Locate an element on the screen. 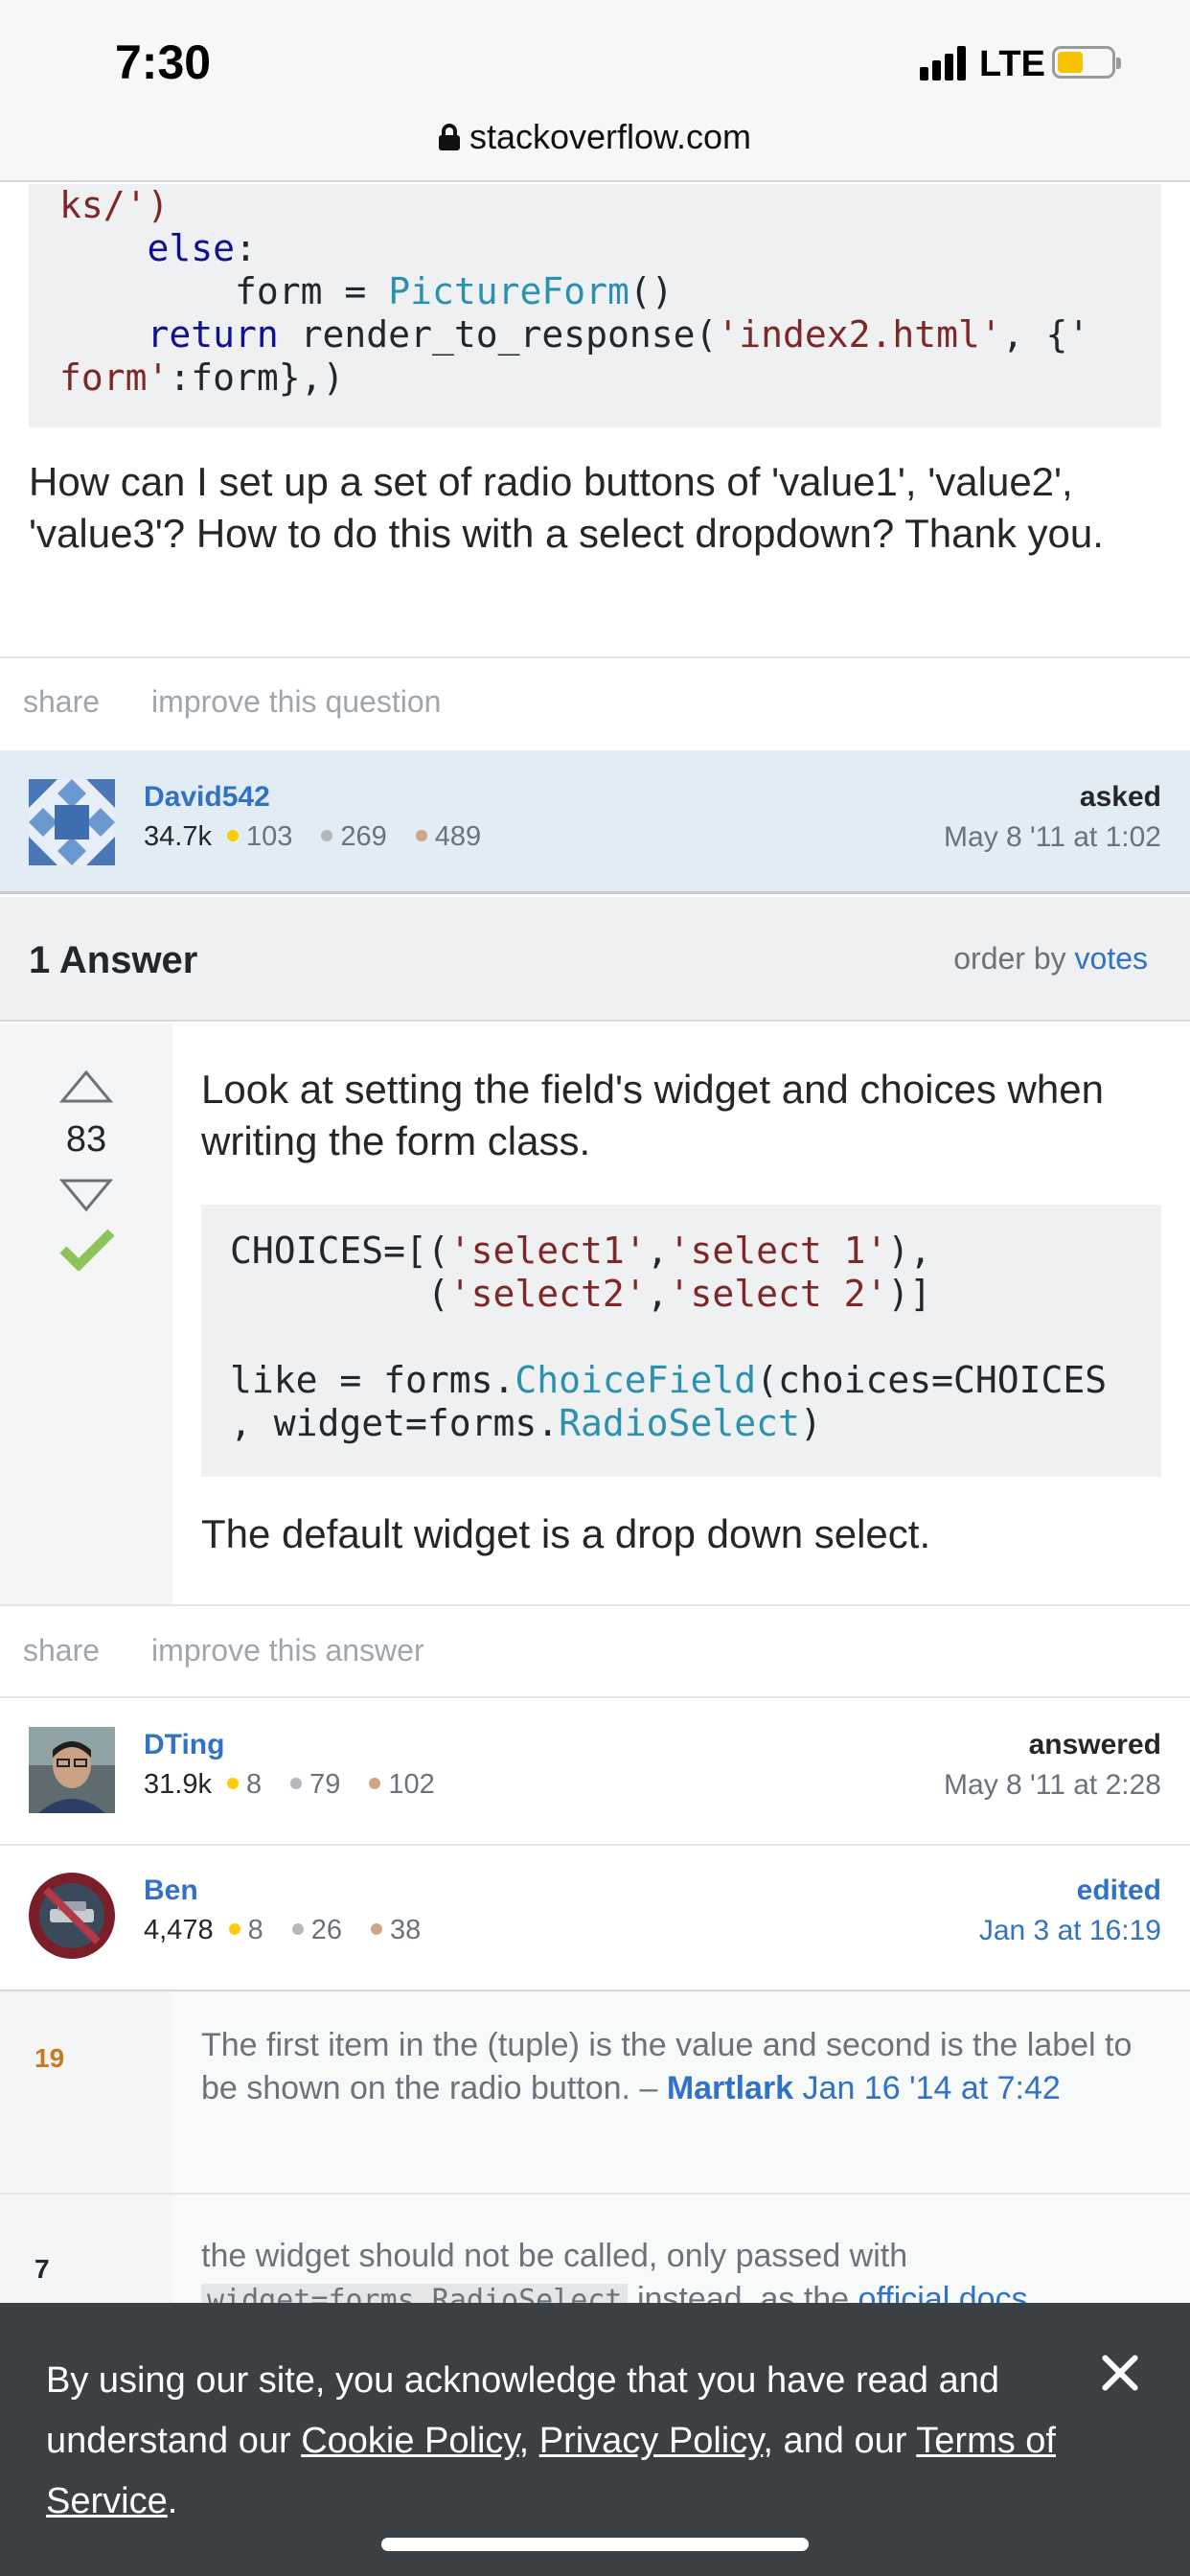  url-text: stackoverflow.com is located at coordinates (610, 136).